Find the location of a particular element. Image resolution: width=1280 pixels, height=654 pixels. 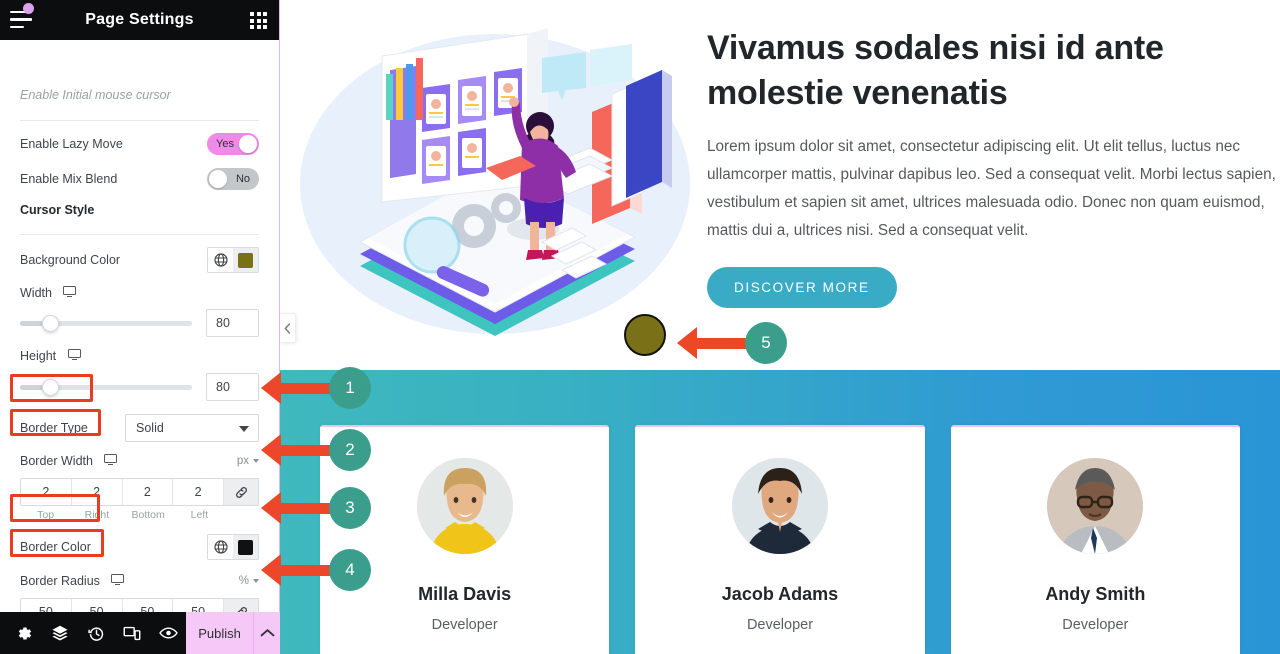

width-label-row: Width is located at coordinates (139, 293).